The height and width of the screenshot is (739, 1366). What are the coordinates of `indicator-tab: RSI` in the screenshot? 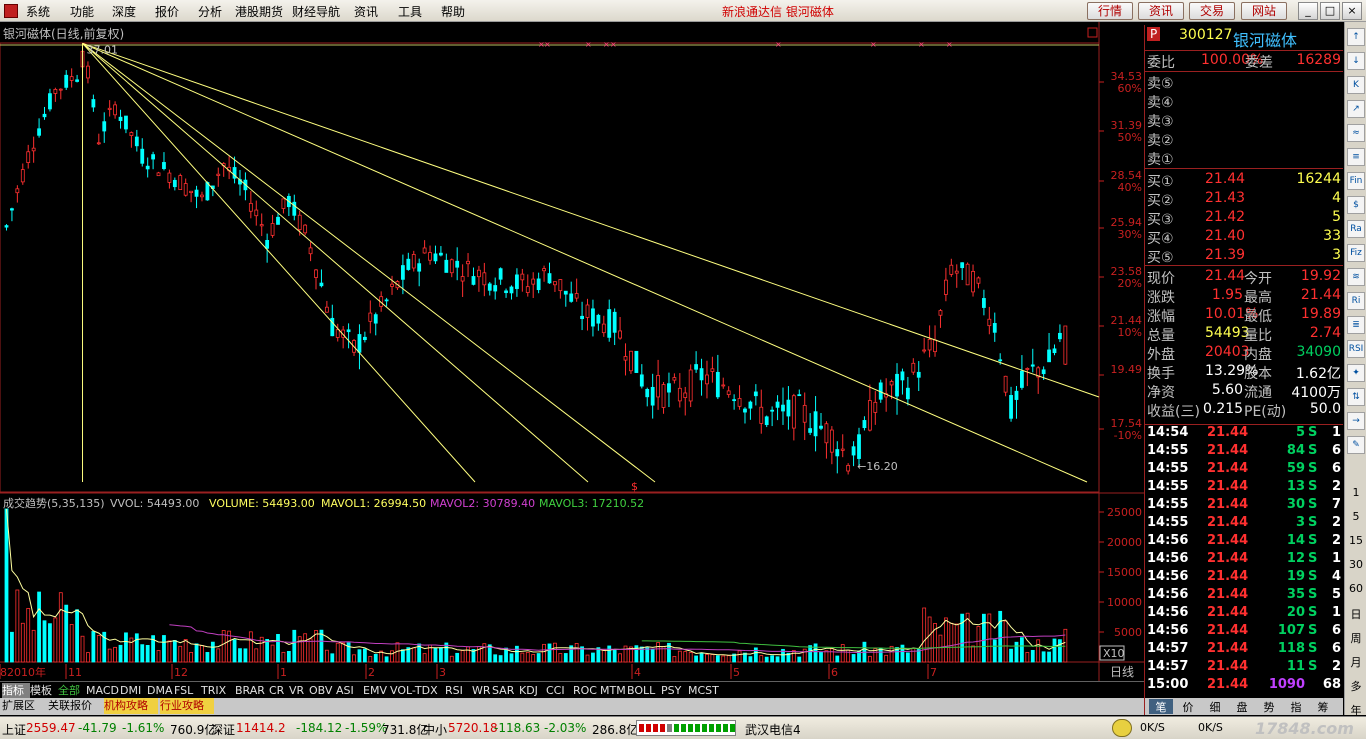 It's located at (458, 691).